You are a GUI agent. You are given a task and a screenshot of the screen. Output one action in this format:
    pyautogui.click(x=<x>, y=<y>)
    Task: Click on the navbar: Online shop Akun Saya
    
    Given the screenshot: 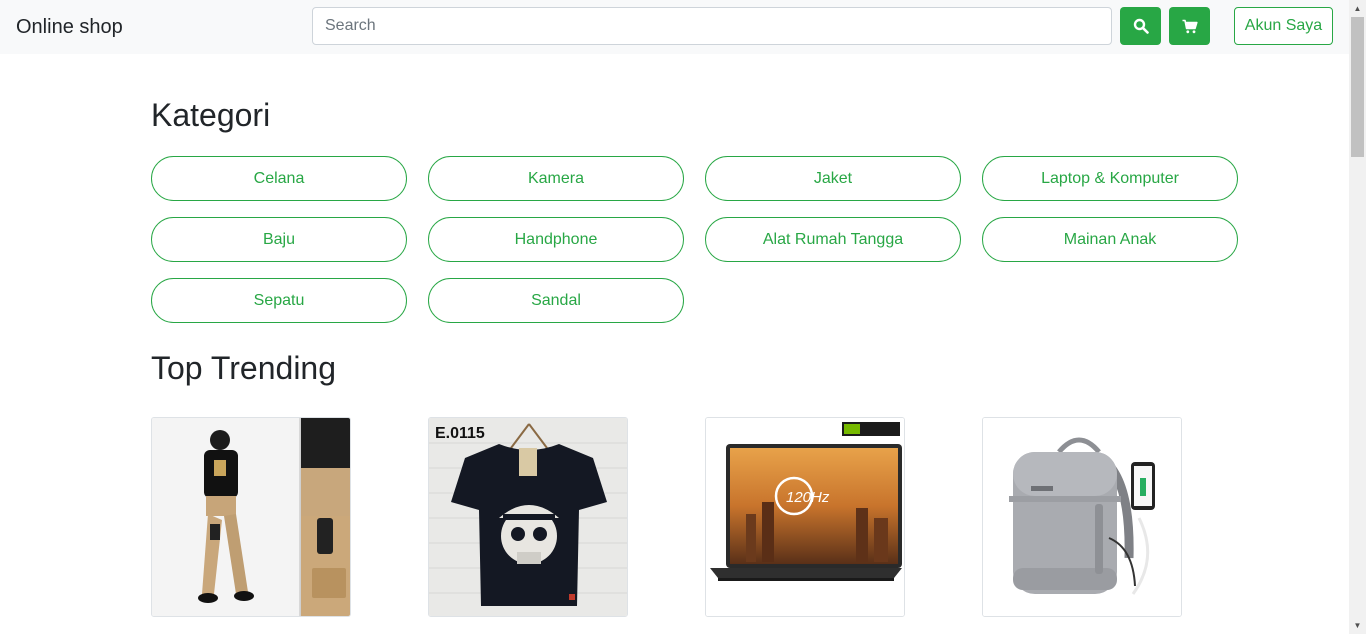 What is the action you would take?
    pyautogui.click(x=674, y=27)
    